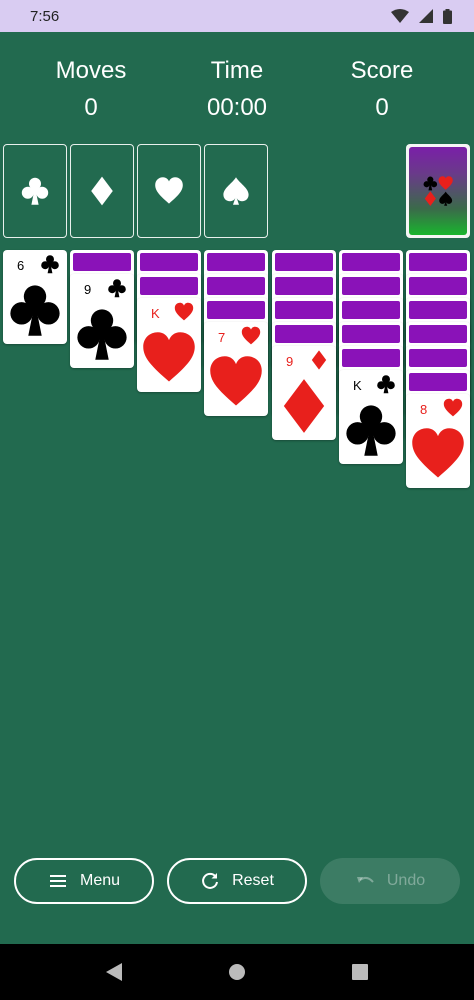 Image resolution: width=474 pixels, height=1000 pixels. I want to click on stock-card-back, so click(438, 191).